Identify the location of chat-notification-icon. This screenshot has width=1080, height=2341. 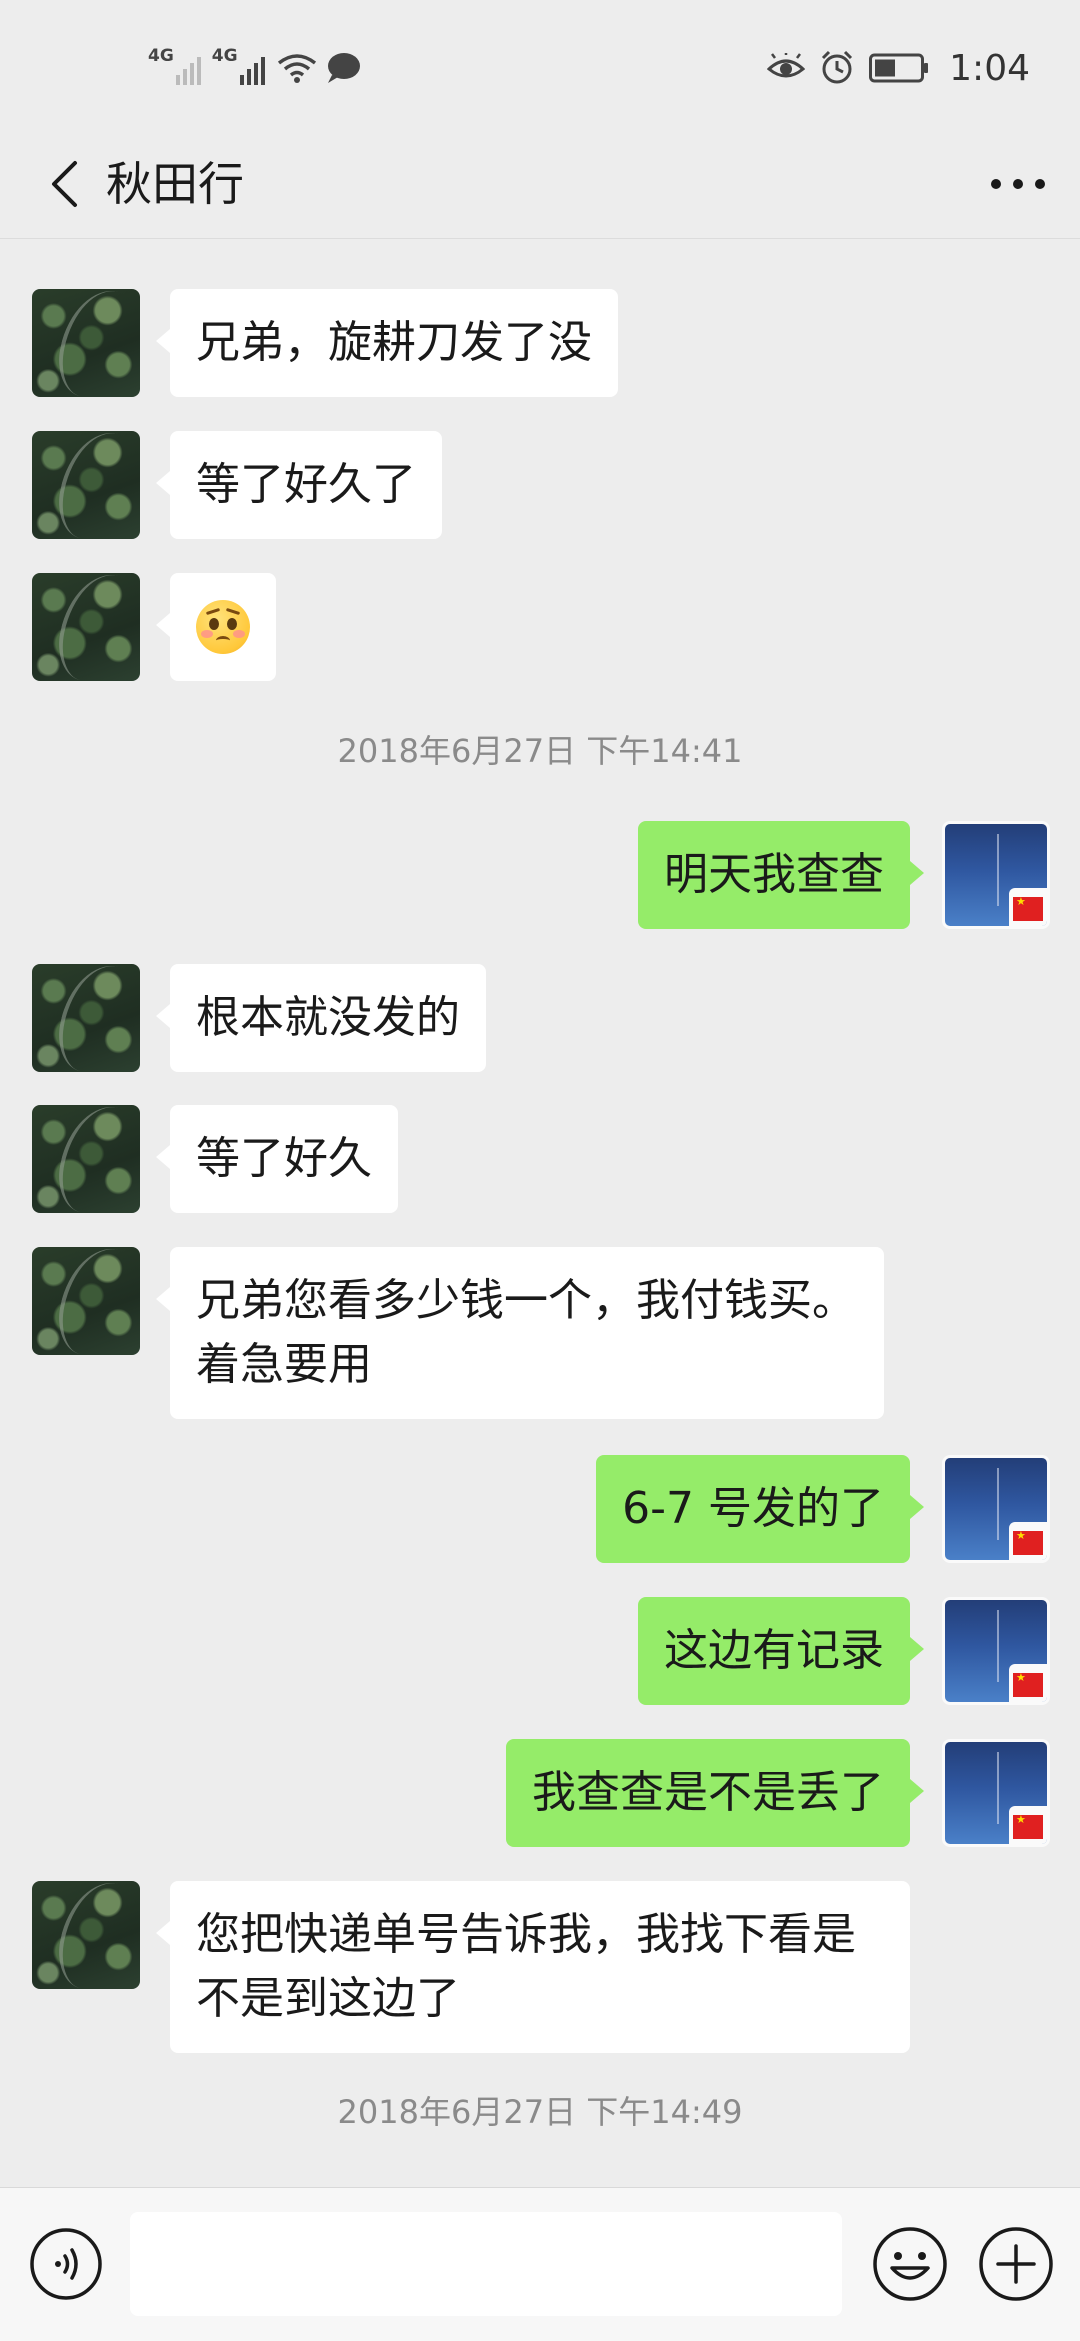
(343, 68).